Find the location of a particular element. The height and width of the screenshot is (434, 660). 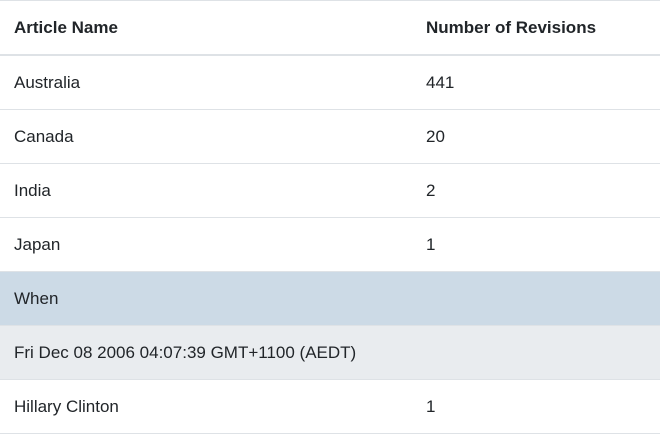

article-name-cell: India is located at coordinates (32, 190).